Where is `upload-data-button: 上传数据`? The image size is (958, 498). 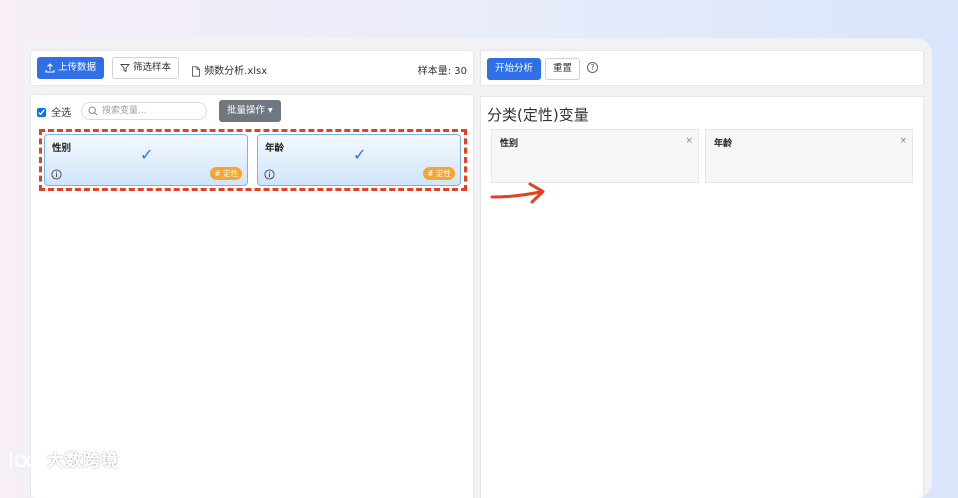 upload-data-button: 上传数据 is located at coordinates (71, 68).